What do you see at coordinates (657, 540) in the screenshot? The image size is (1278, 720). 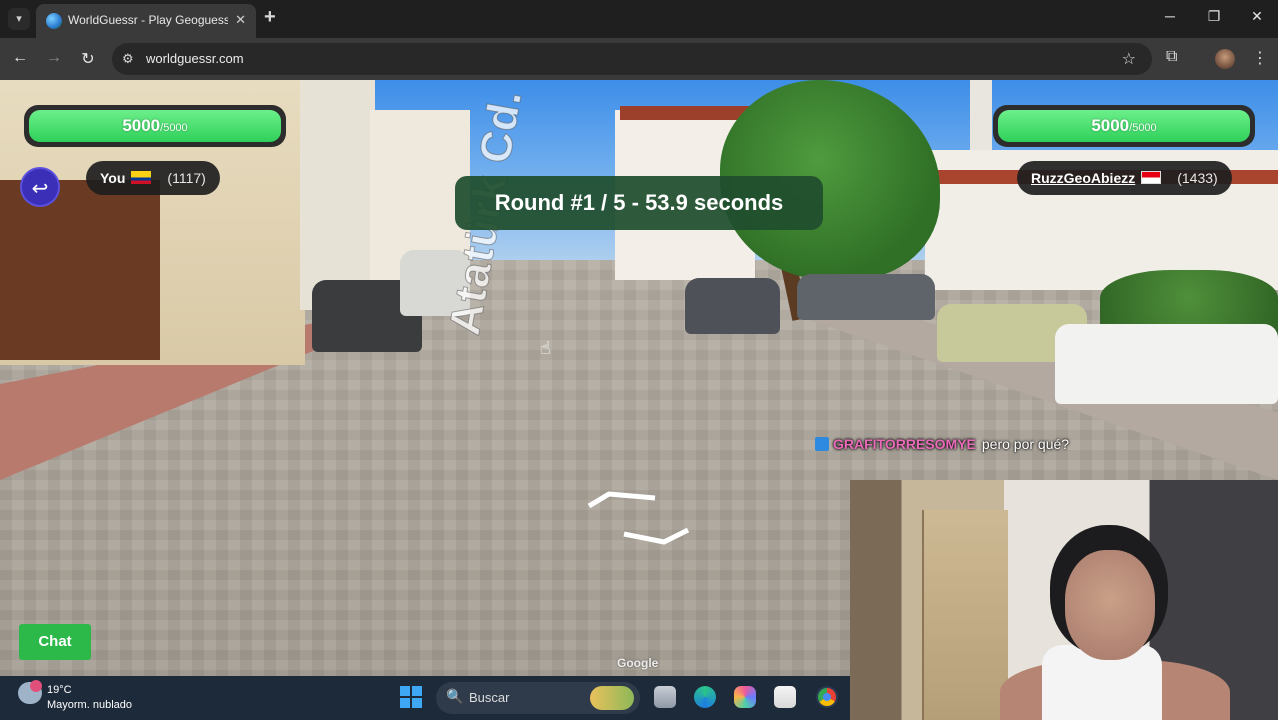 I see `move-backward-arrow-icon` at bounding box center [657, 540].